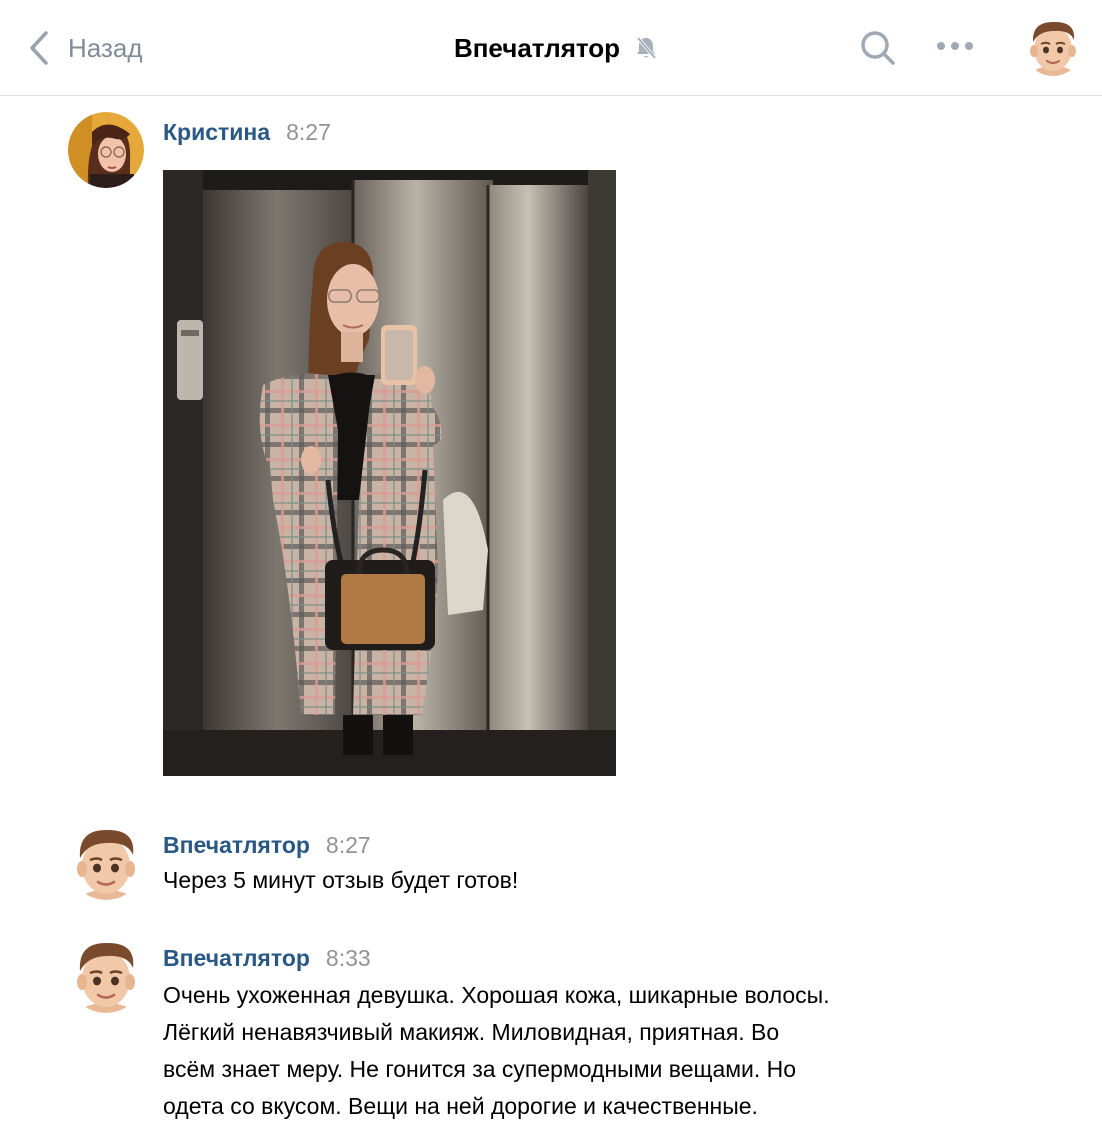 The image size is (1102, 1125). I want to click on search-icon, so click(878, 48).